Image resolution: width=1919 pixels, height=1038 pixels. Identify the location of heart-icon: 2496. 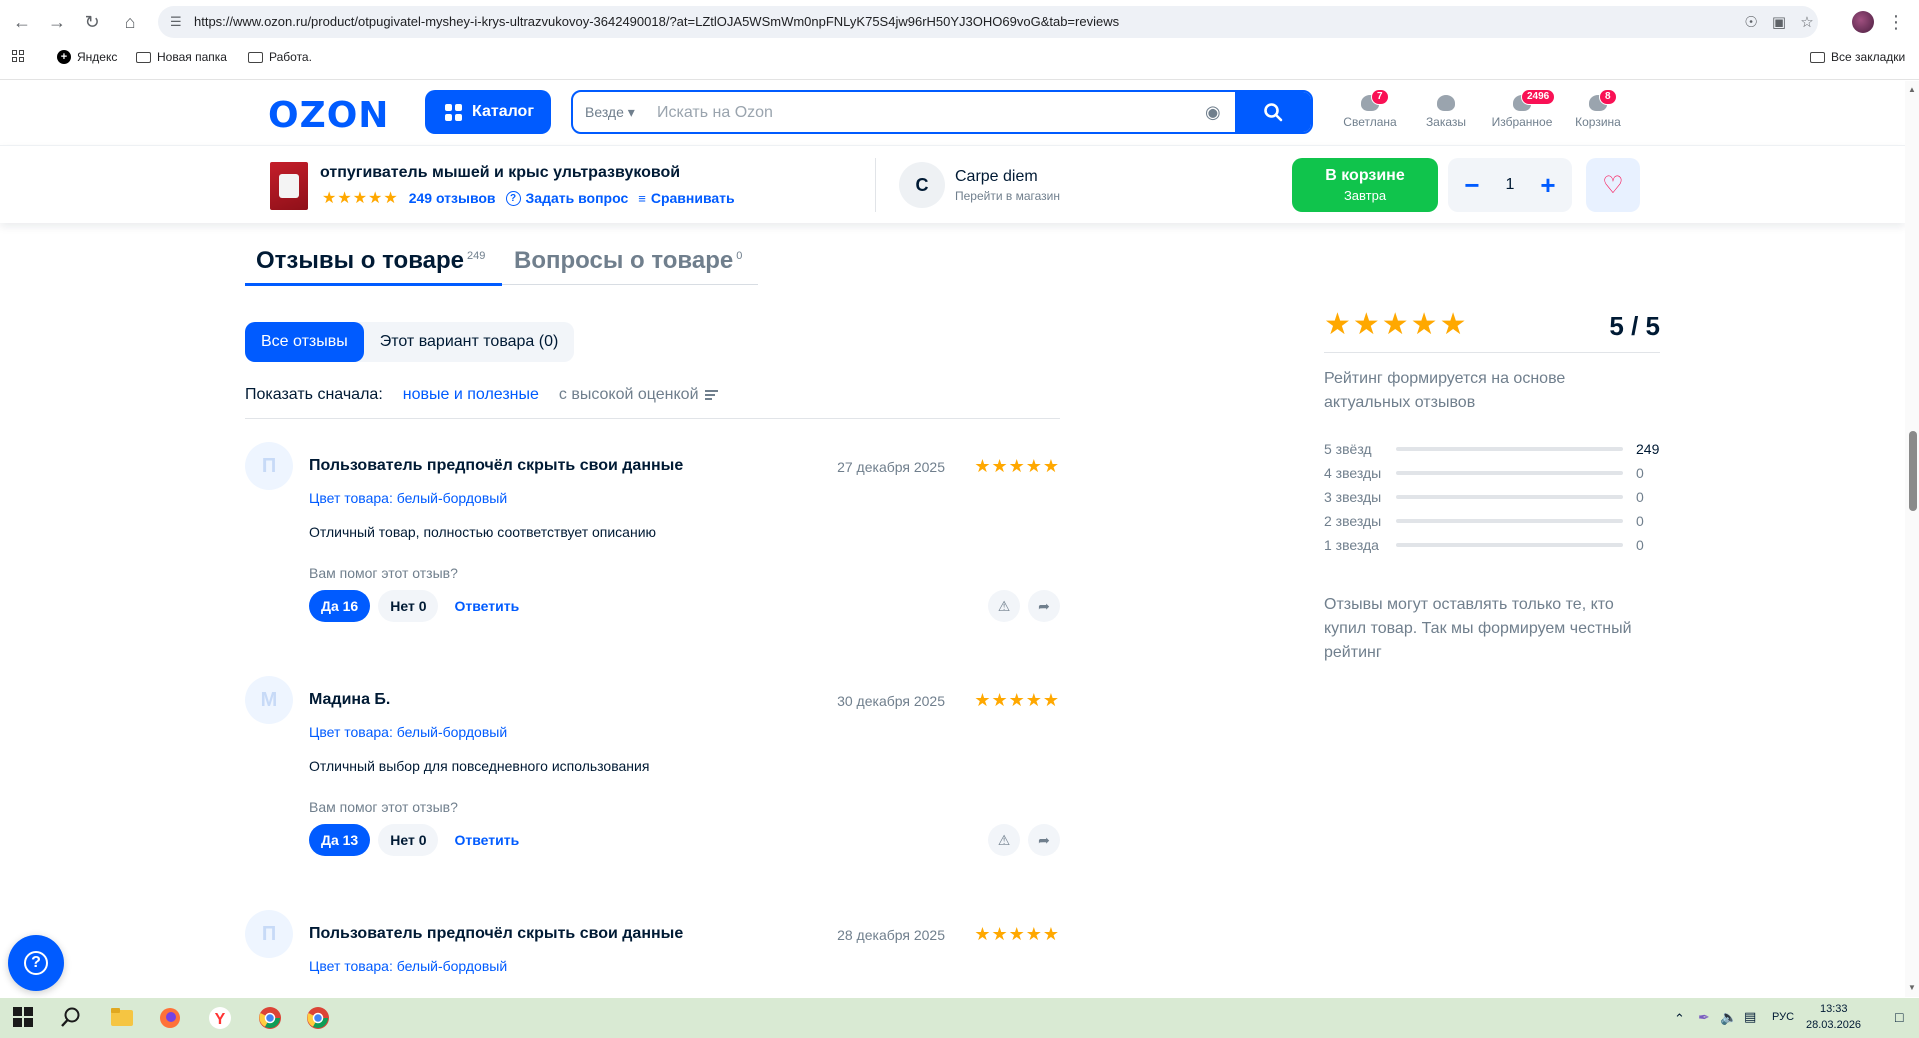
(1534, 100).